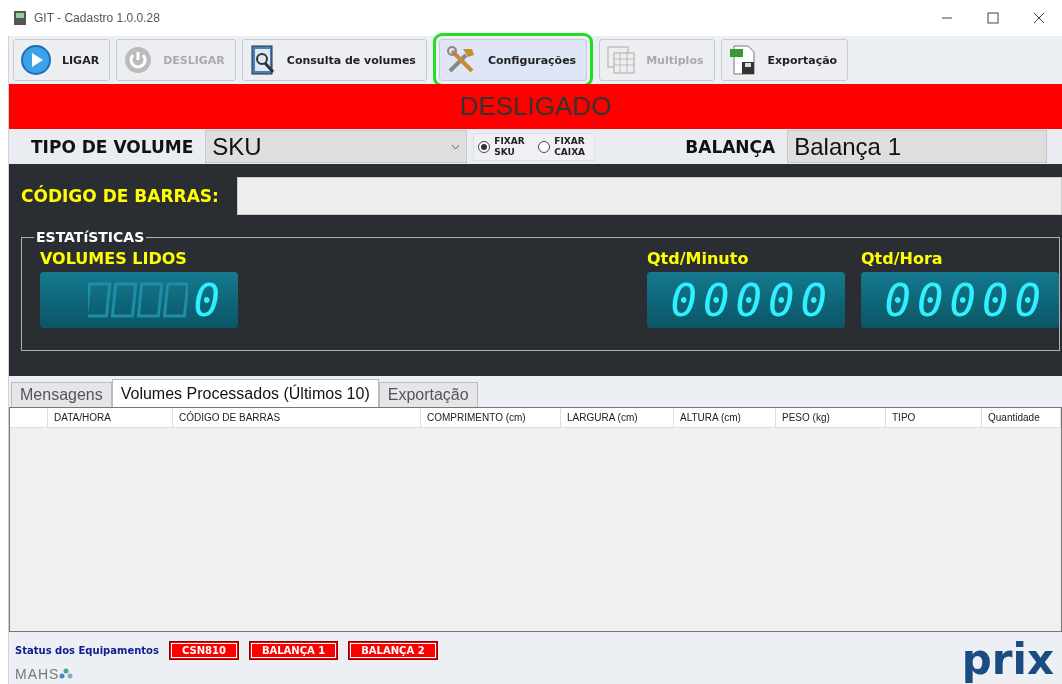  Describe the element at coordinates (262, 60) in the screenshot. I see `book-search-icon` at that location.